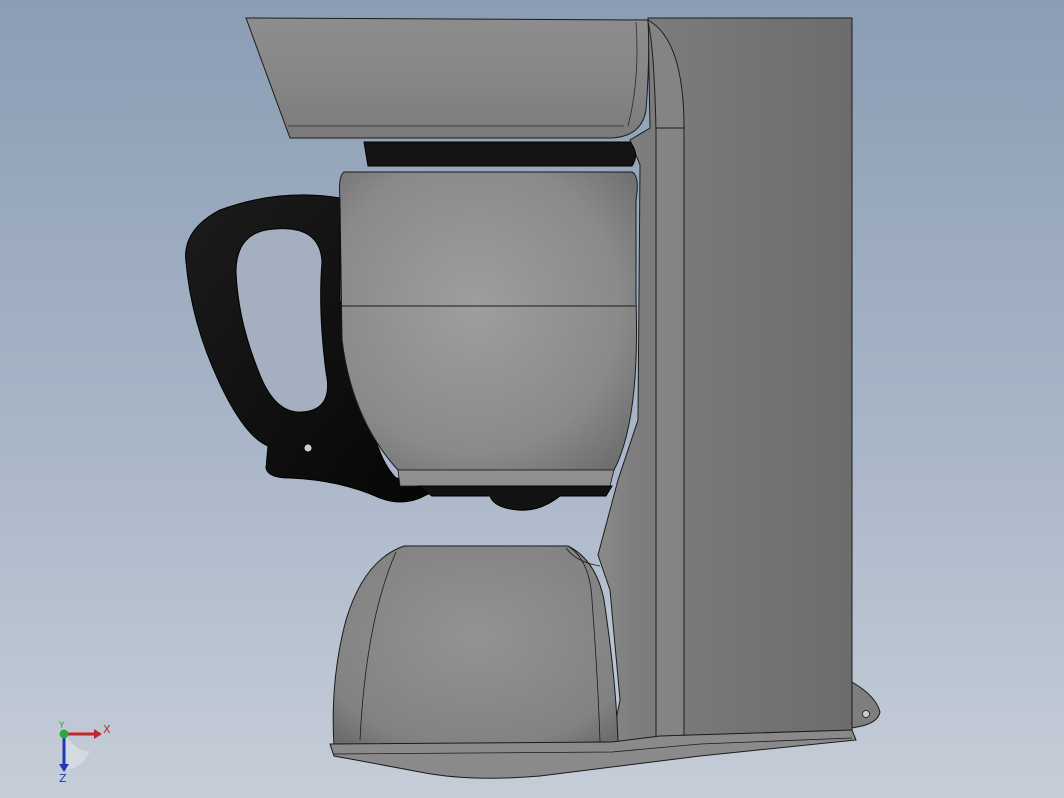  Describe the element at coordinates (61, 726) in the screenshot. I see `y-axis-label: Y` at that location.